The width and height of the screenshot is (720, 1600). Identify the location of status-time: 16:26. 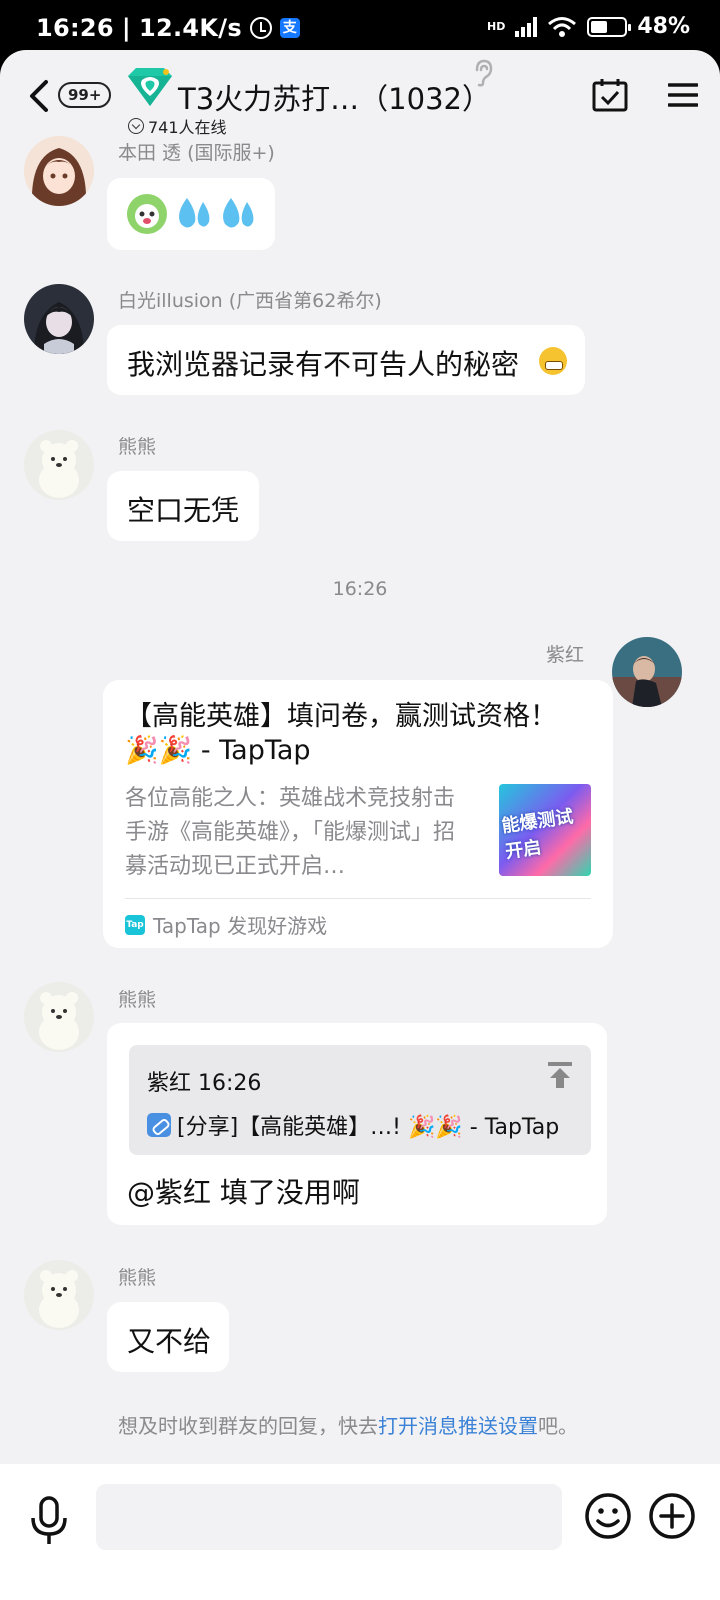
(75, 28).